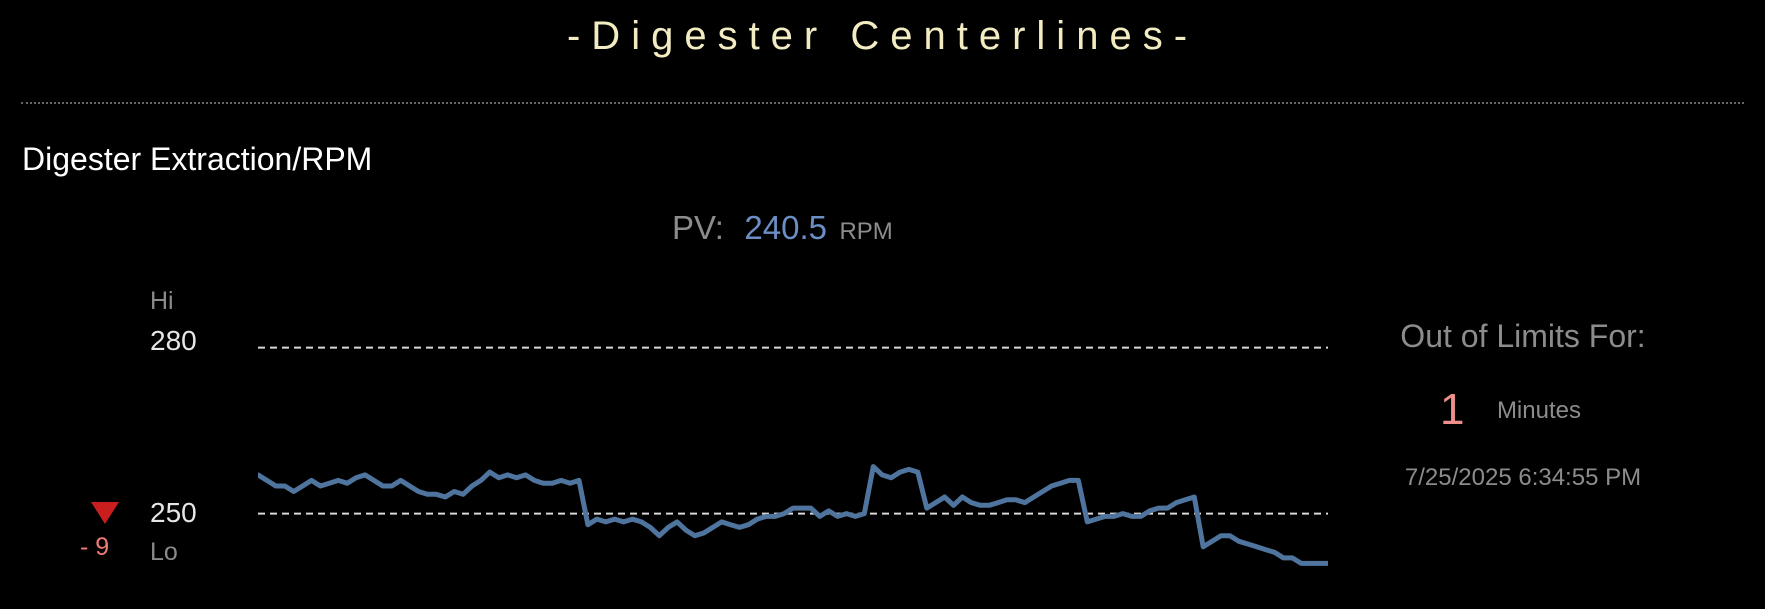 The height and width of the screenshot is (609, 1765). Describe the element at coordinates (1452, 409) in the screenshot. I see `out-of-limits-count: 1` at that location.